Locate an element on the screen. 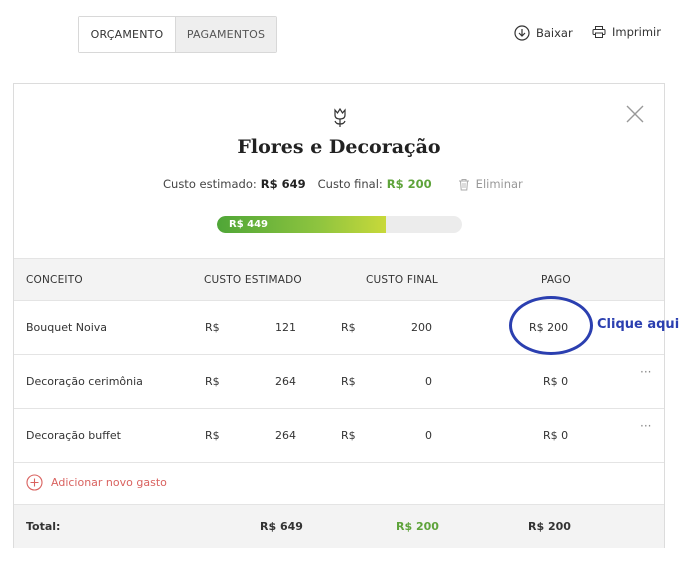 Image resolution: width=700 pixels, height=564 pixels. delete-label: Eliminar is located at coordinates (499, 184).